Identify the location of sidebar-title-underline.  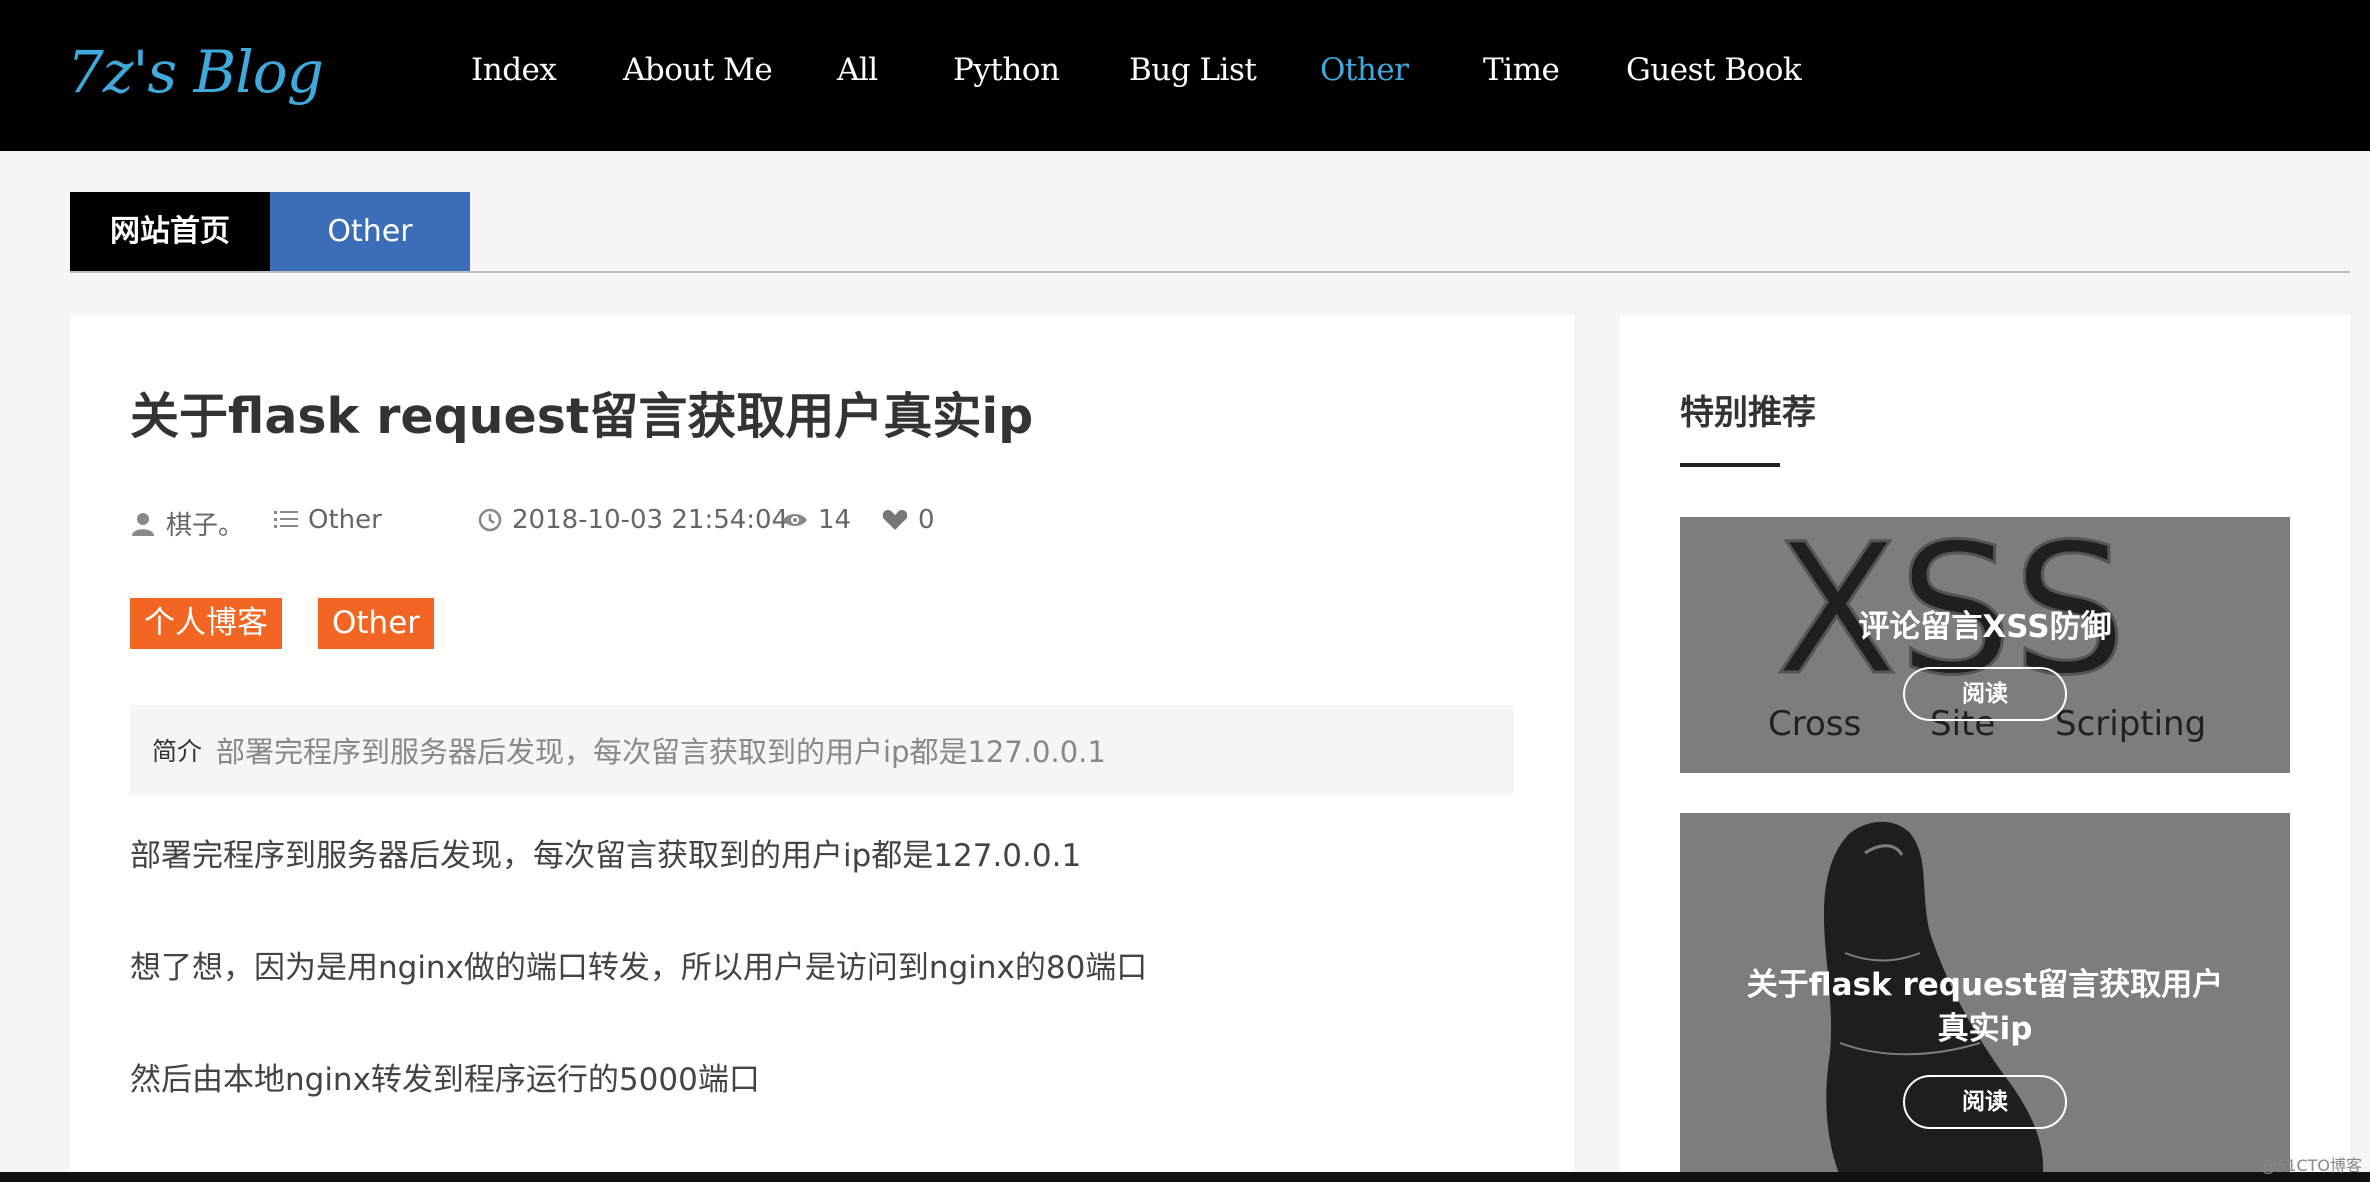
(1730, 465).